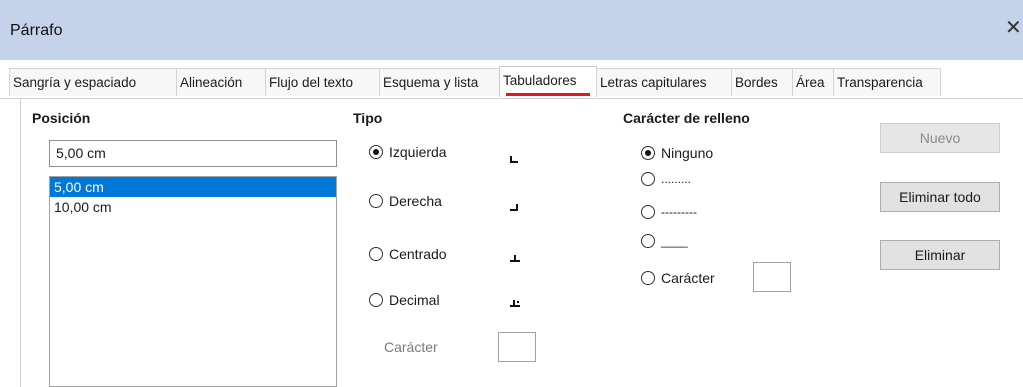 This screenshot has width=1023, height=387. Describe the element at coordinates (439, 82) in the screenshot. I see `tab-esquema-lista: Esquema y lista` at that location.